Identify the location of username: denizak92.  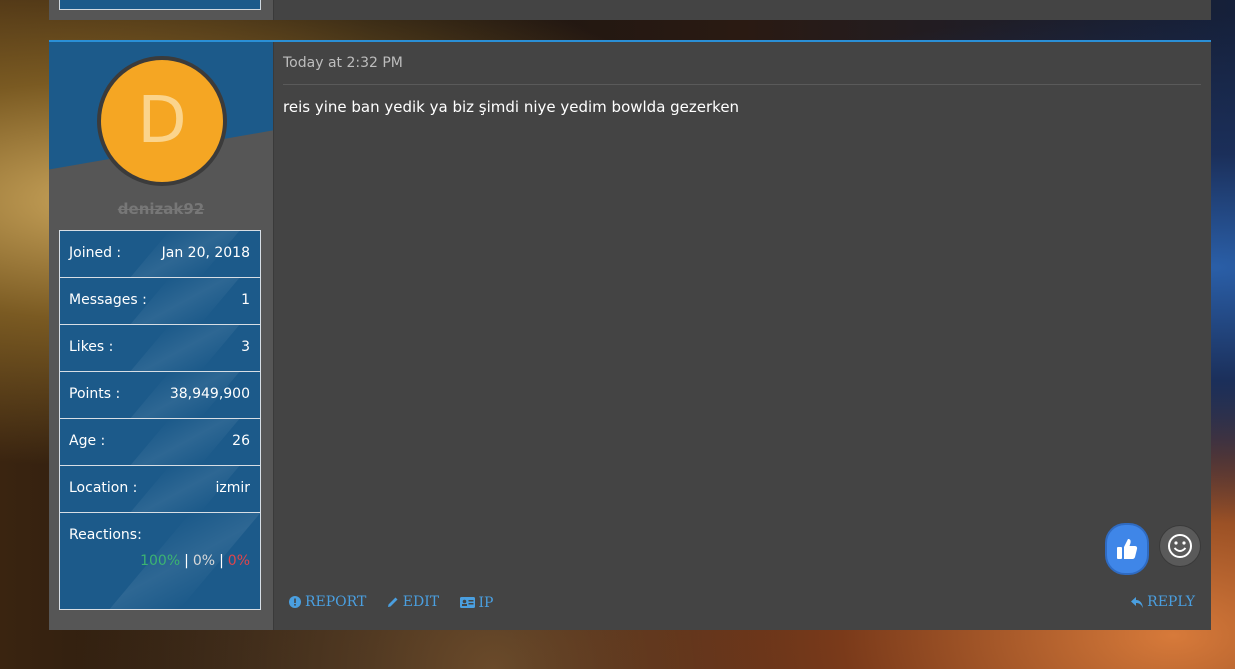
(161, 209).